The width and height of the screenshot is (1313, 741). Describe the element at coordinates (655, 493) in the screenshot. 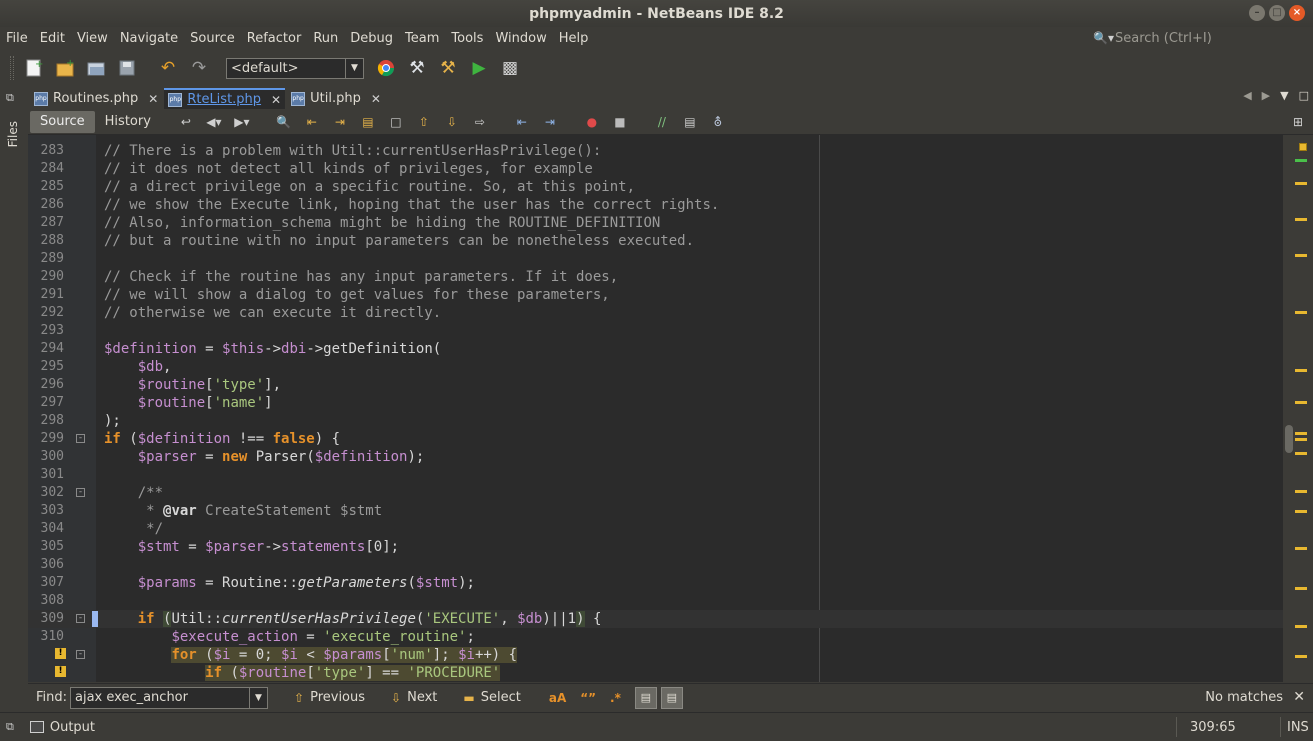

I see `code-line: 302 - /**` at that location.